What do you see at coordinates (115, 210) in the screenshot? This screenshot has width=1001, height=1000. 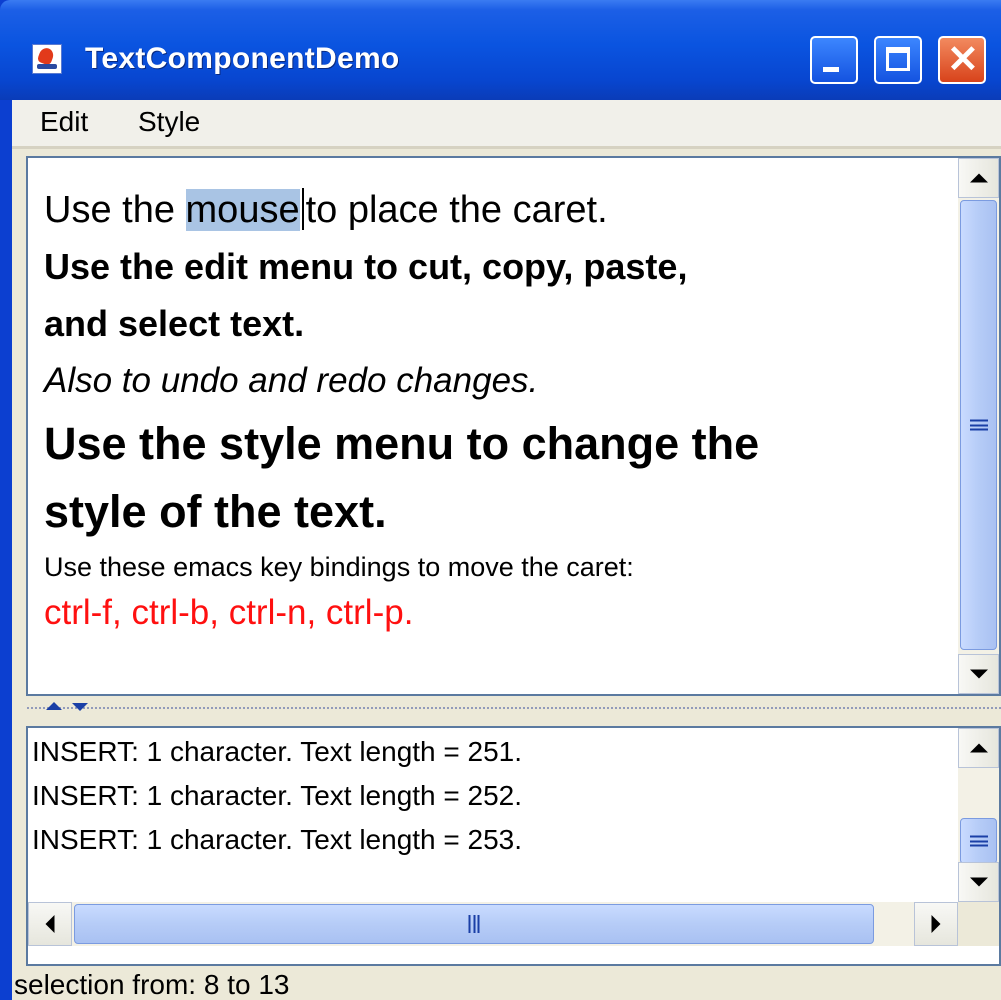 I see `doc-line-1-before: Use the` at bounding box center [115, 210].